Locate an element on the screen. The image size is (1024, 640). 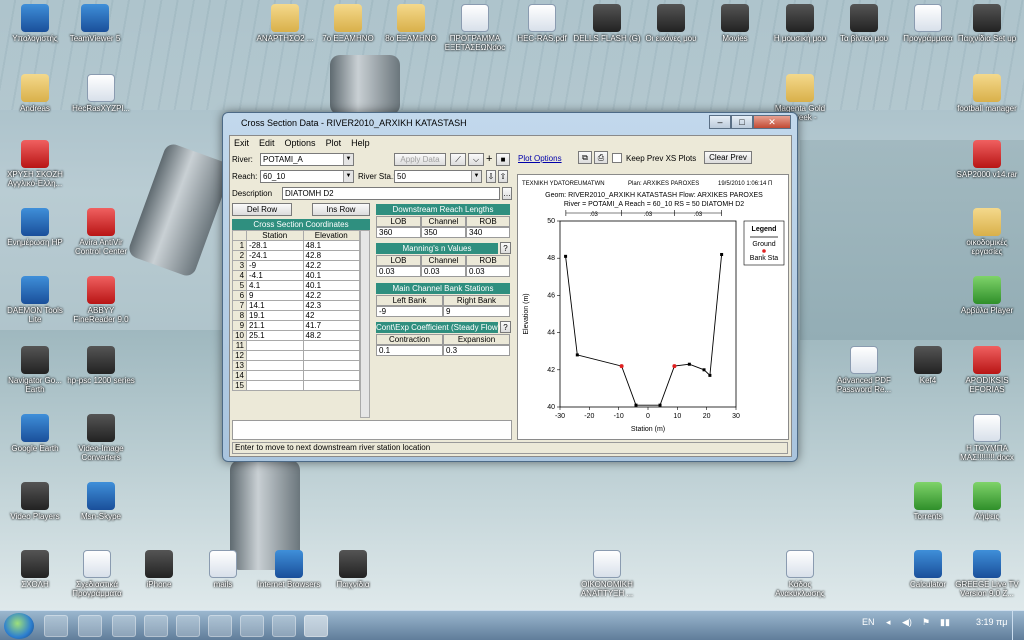
desktop-icon: Ενημέρωση HP is located at coordinates (35, 227).